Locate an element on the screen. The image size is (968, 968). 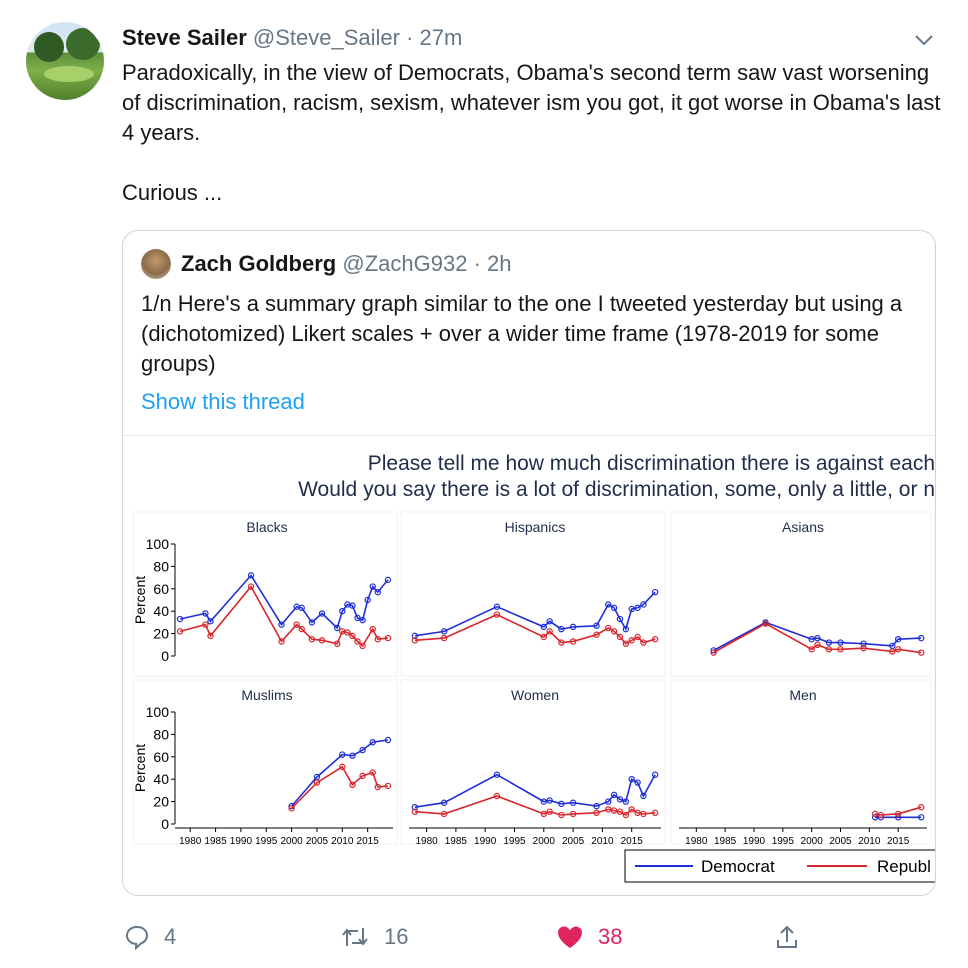
tweet-time: 27m is located at coordinates (441, 37).